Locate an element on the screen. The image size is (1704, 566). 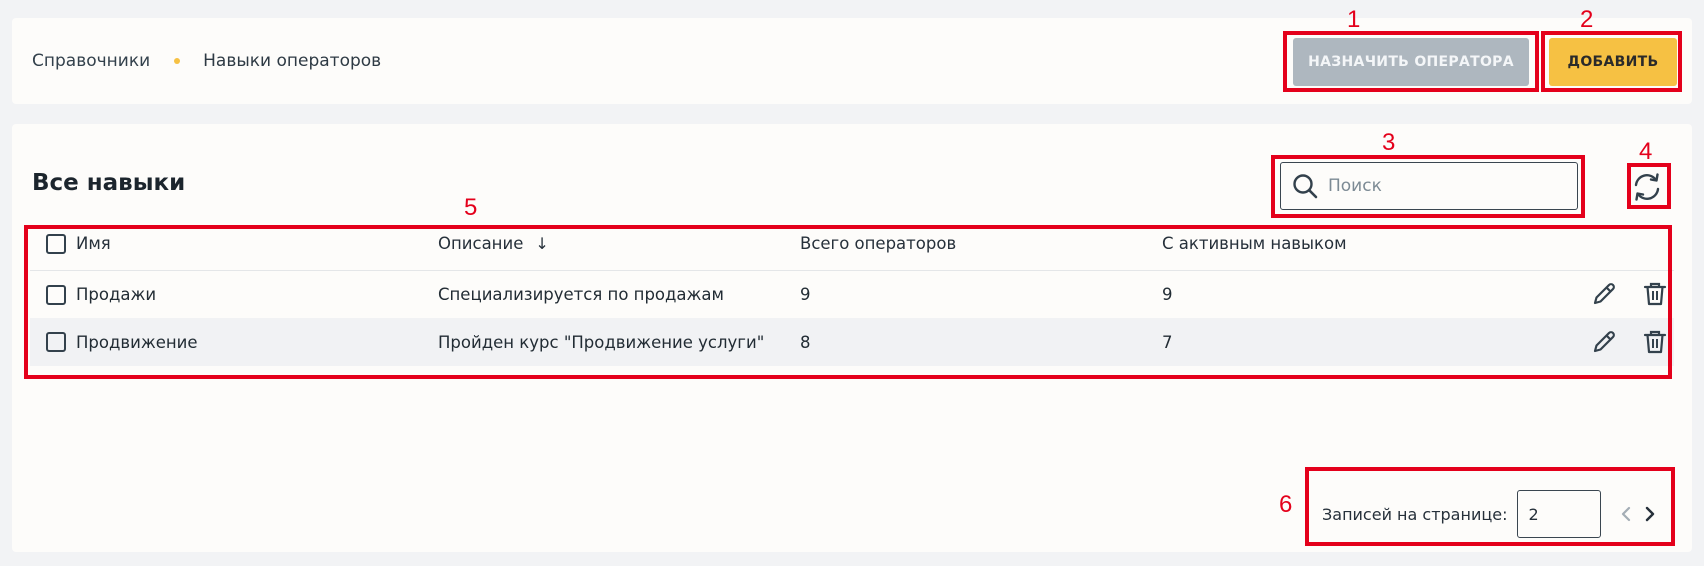
cell-total-operators: 9 is located at coordinates (805, 294).